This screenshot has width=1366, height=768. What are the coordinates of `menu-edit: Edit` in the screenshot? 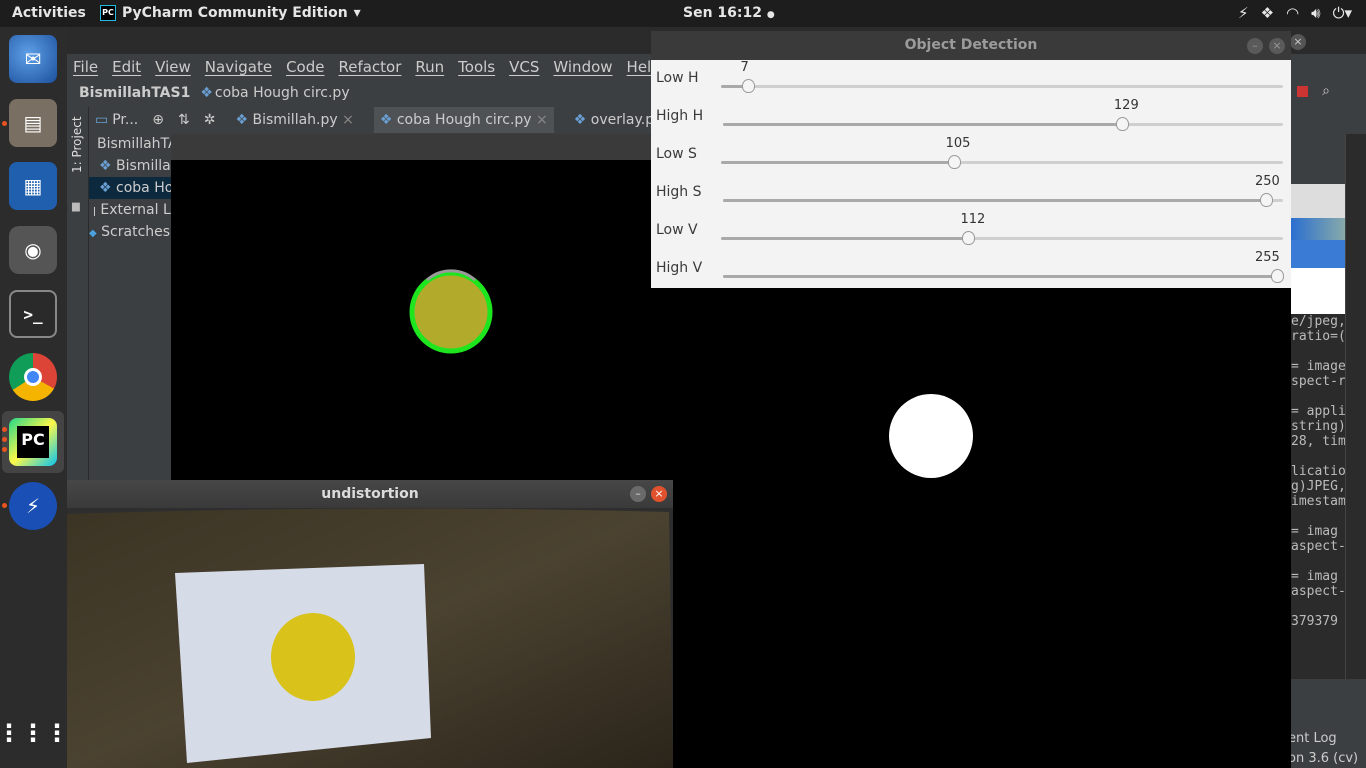 It's located at (126, 67).